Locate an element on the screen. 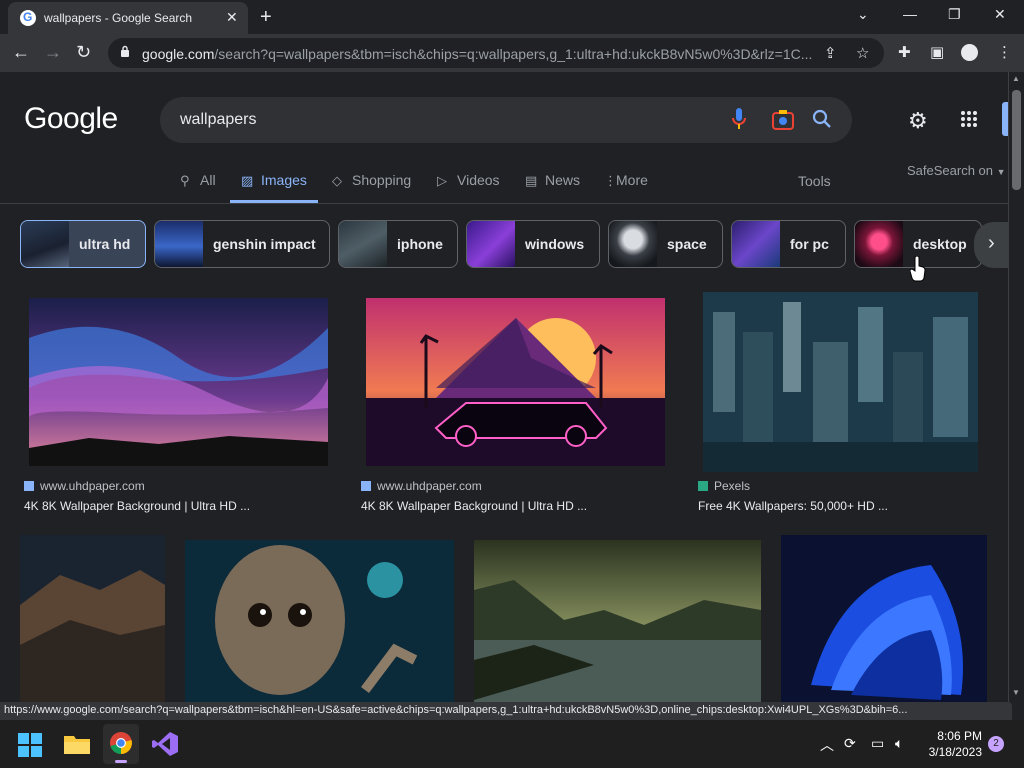 The width and height of the screenshot is (1024, 768). menu-kebab-icon: ⋮ is located at coordinates (1004, 52).